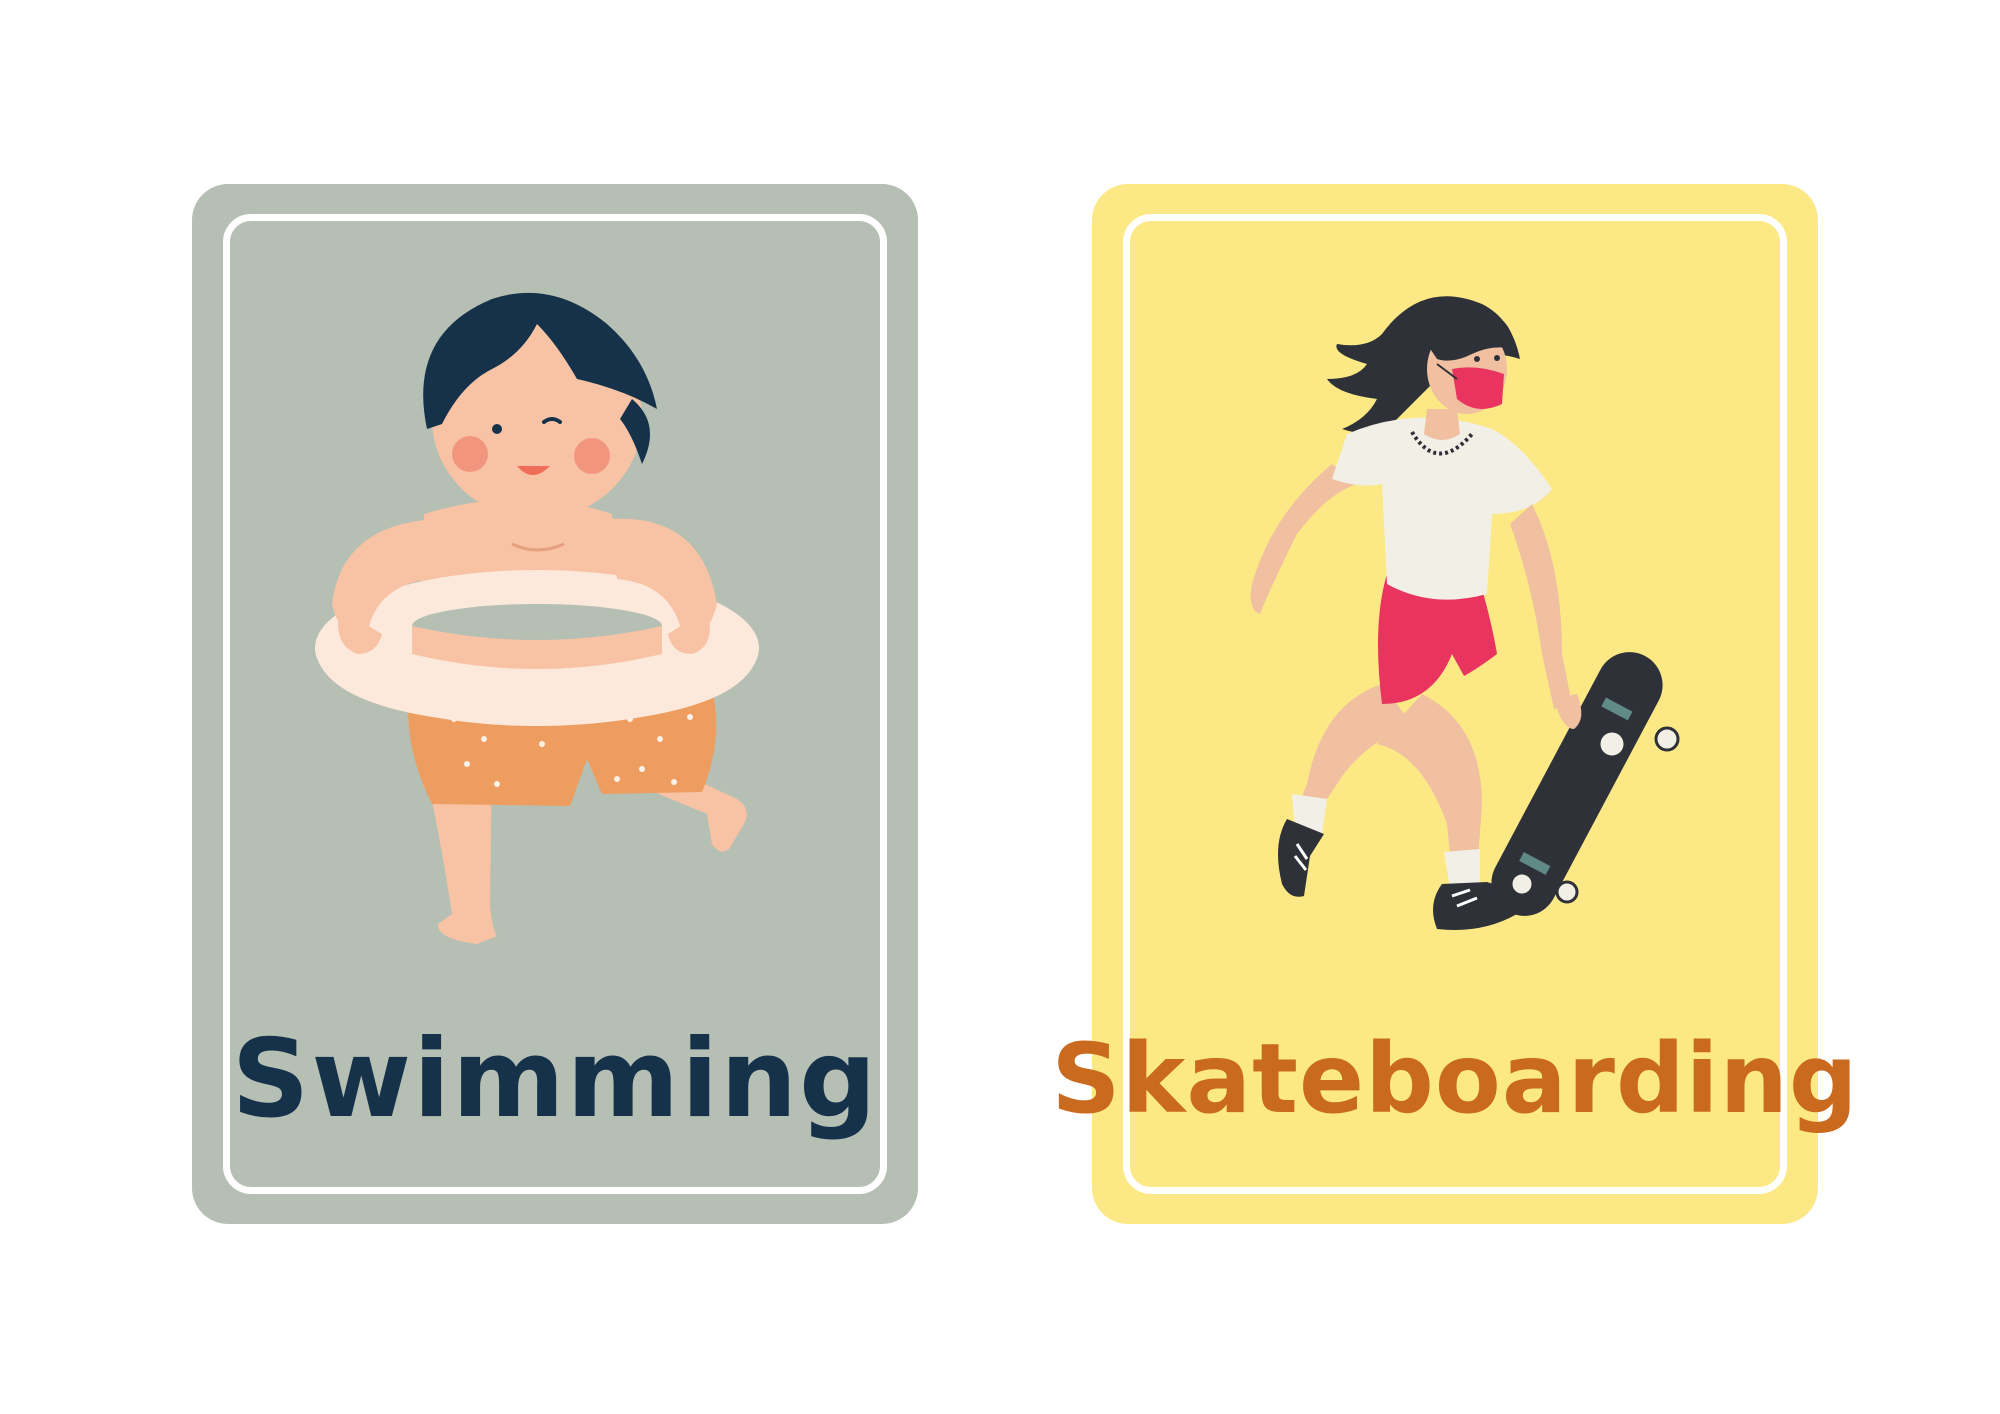 The width and height of the screenshot is (2000, 1414). I want to click on card-label: Skateboarding, so click(1455, 1079).